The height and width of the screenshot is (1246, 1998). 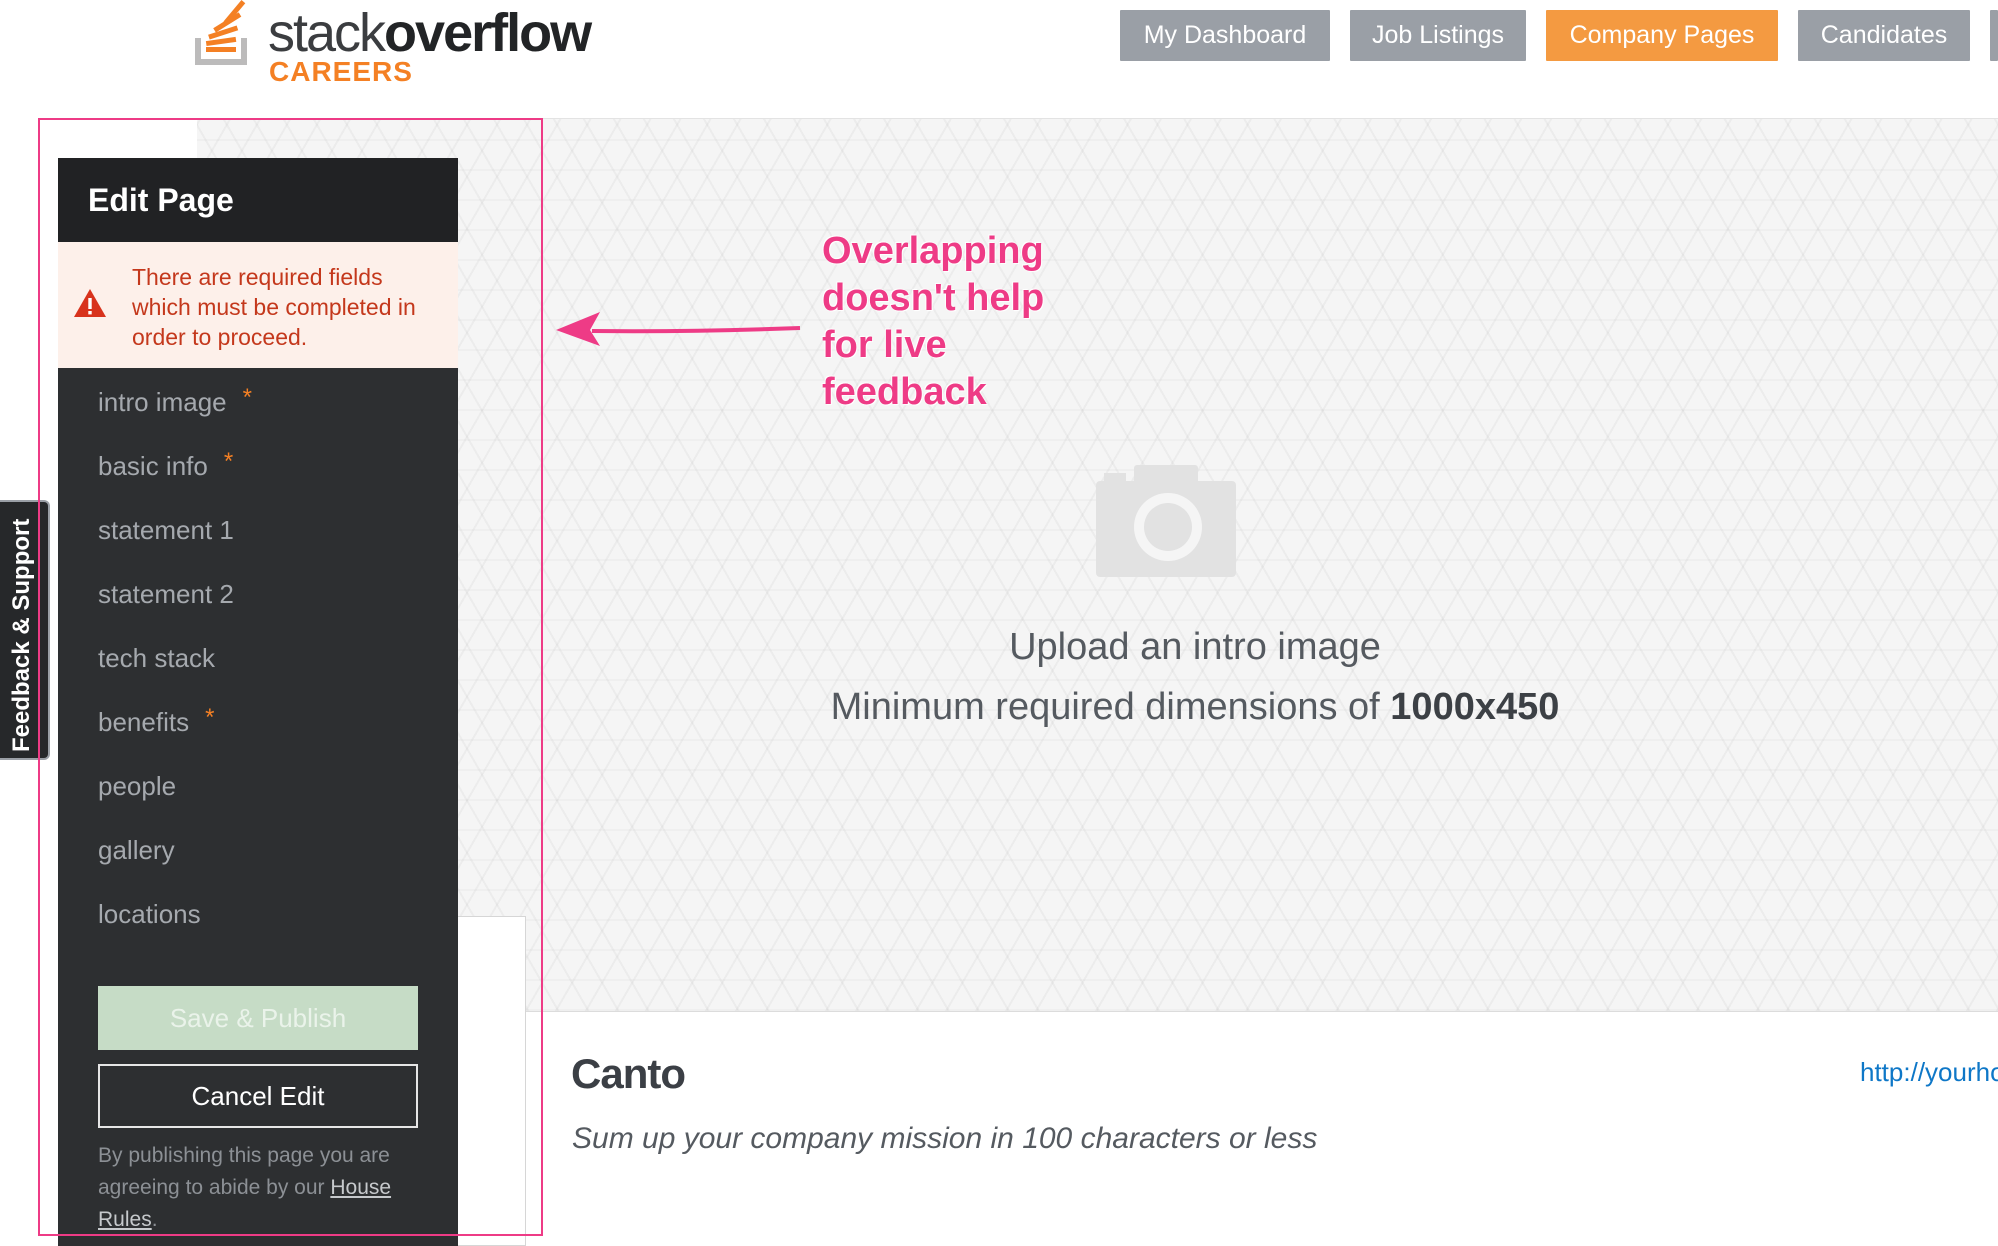 I want to click on nav-company-pages: Company Pages, so click(x=1662, y=35).